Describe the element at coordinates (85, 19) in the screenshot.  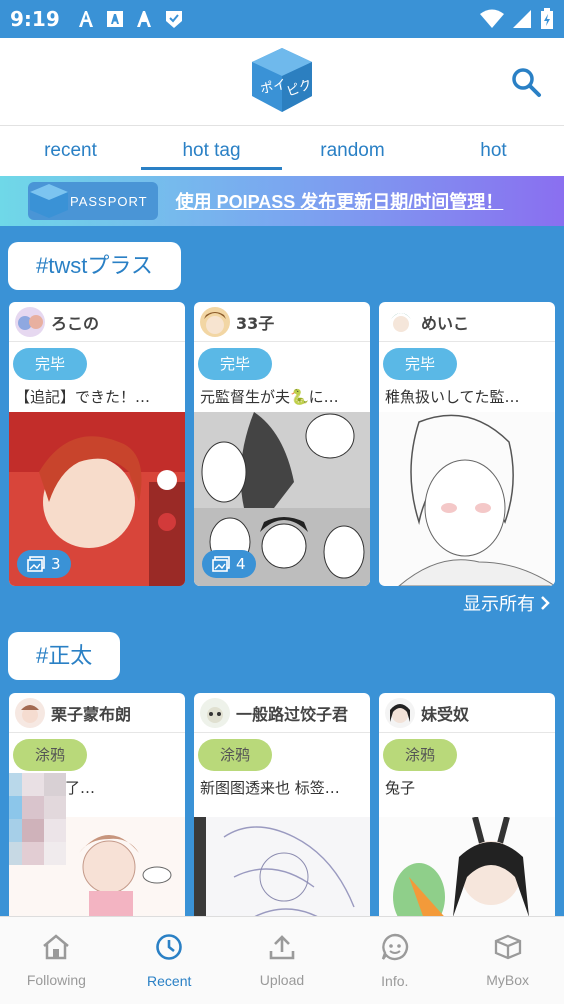
I see `font-a-icon` at that location.